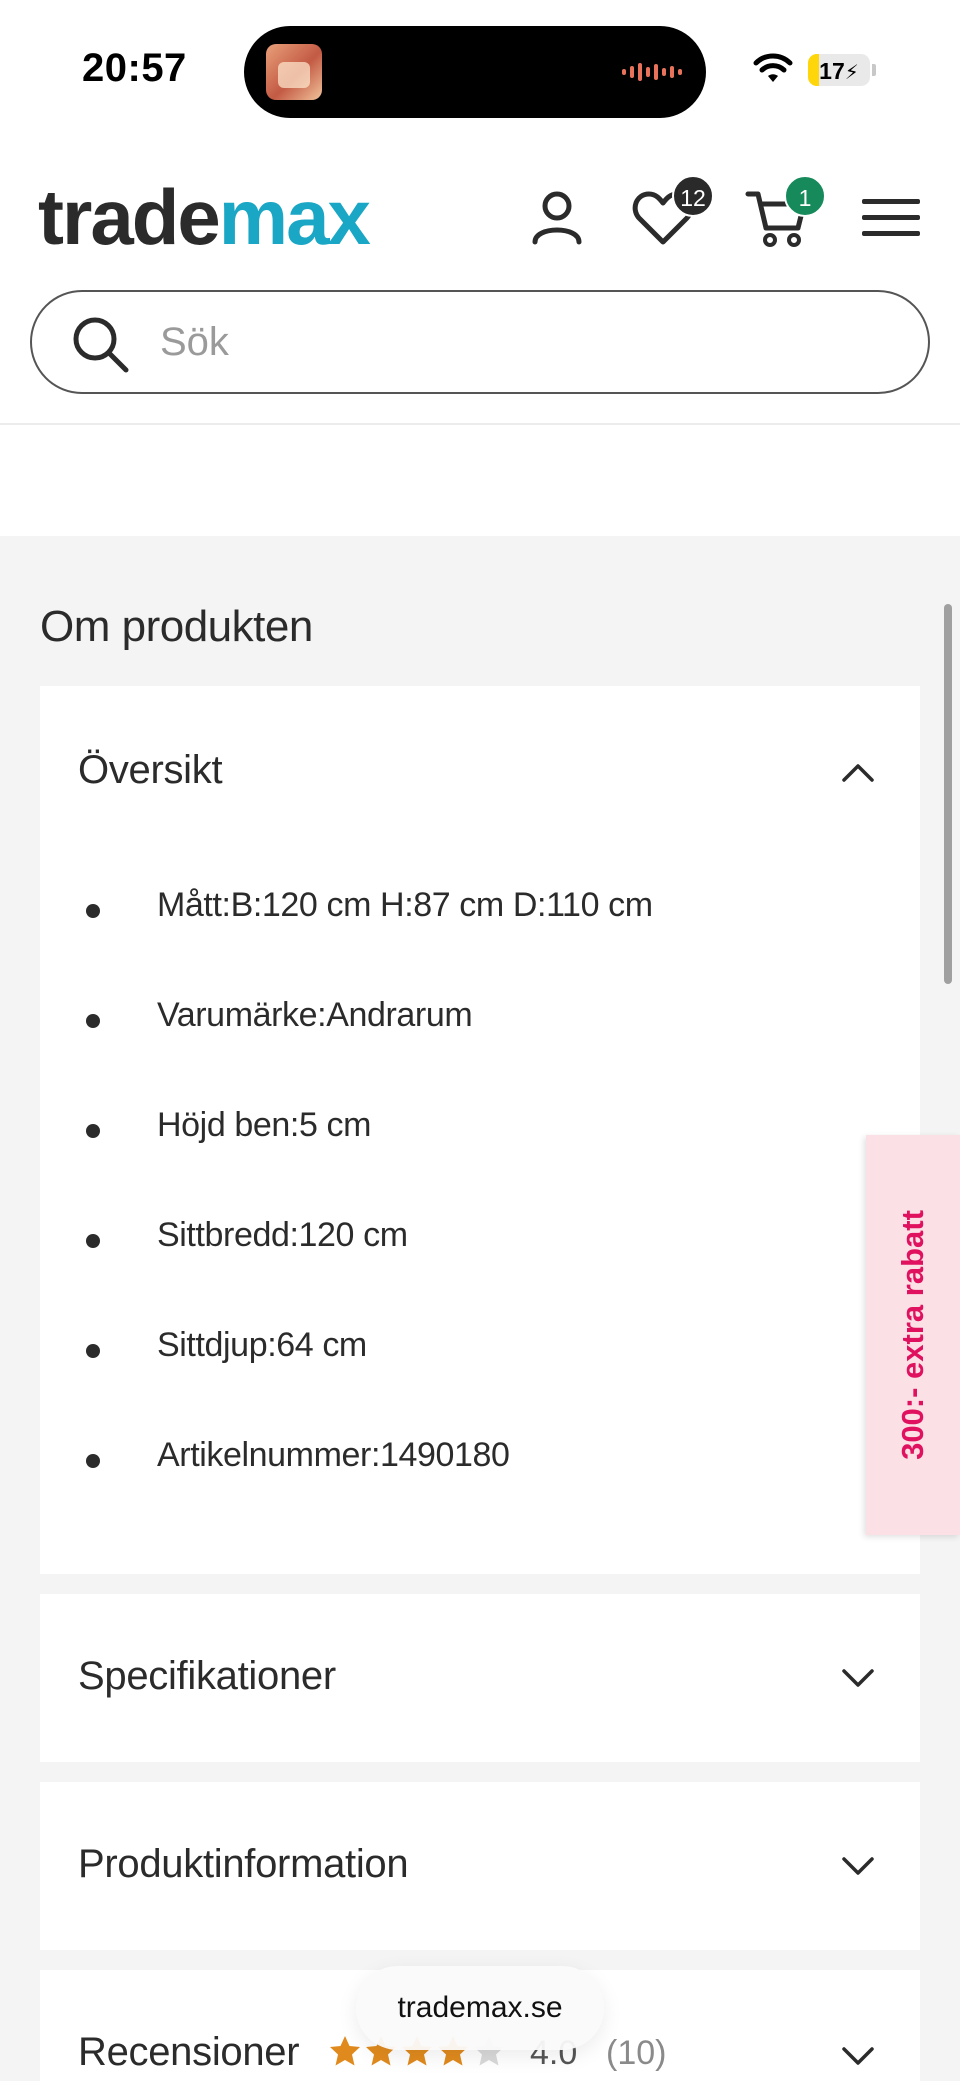  Describe the element at coordinates (405, 905) in the screenshot. I see `overview-item-text: Mått:B:120 cm H:87 cm D:110 cm` at that location.